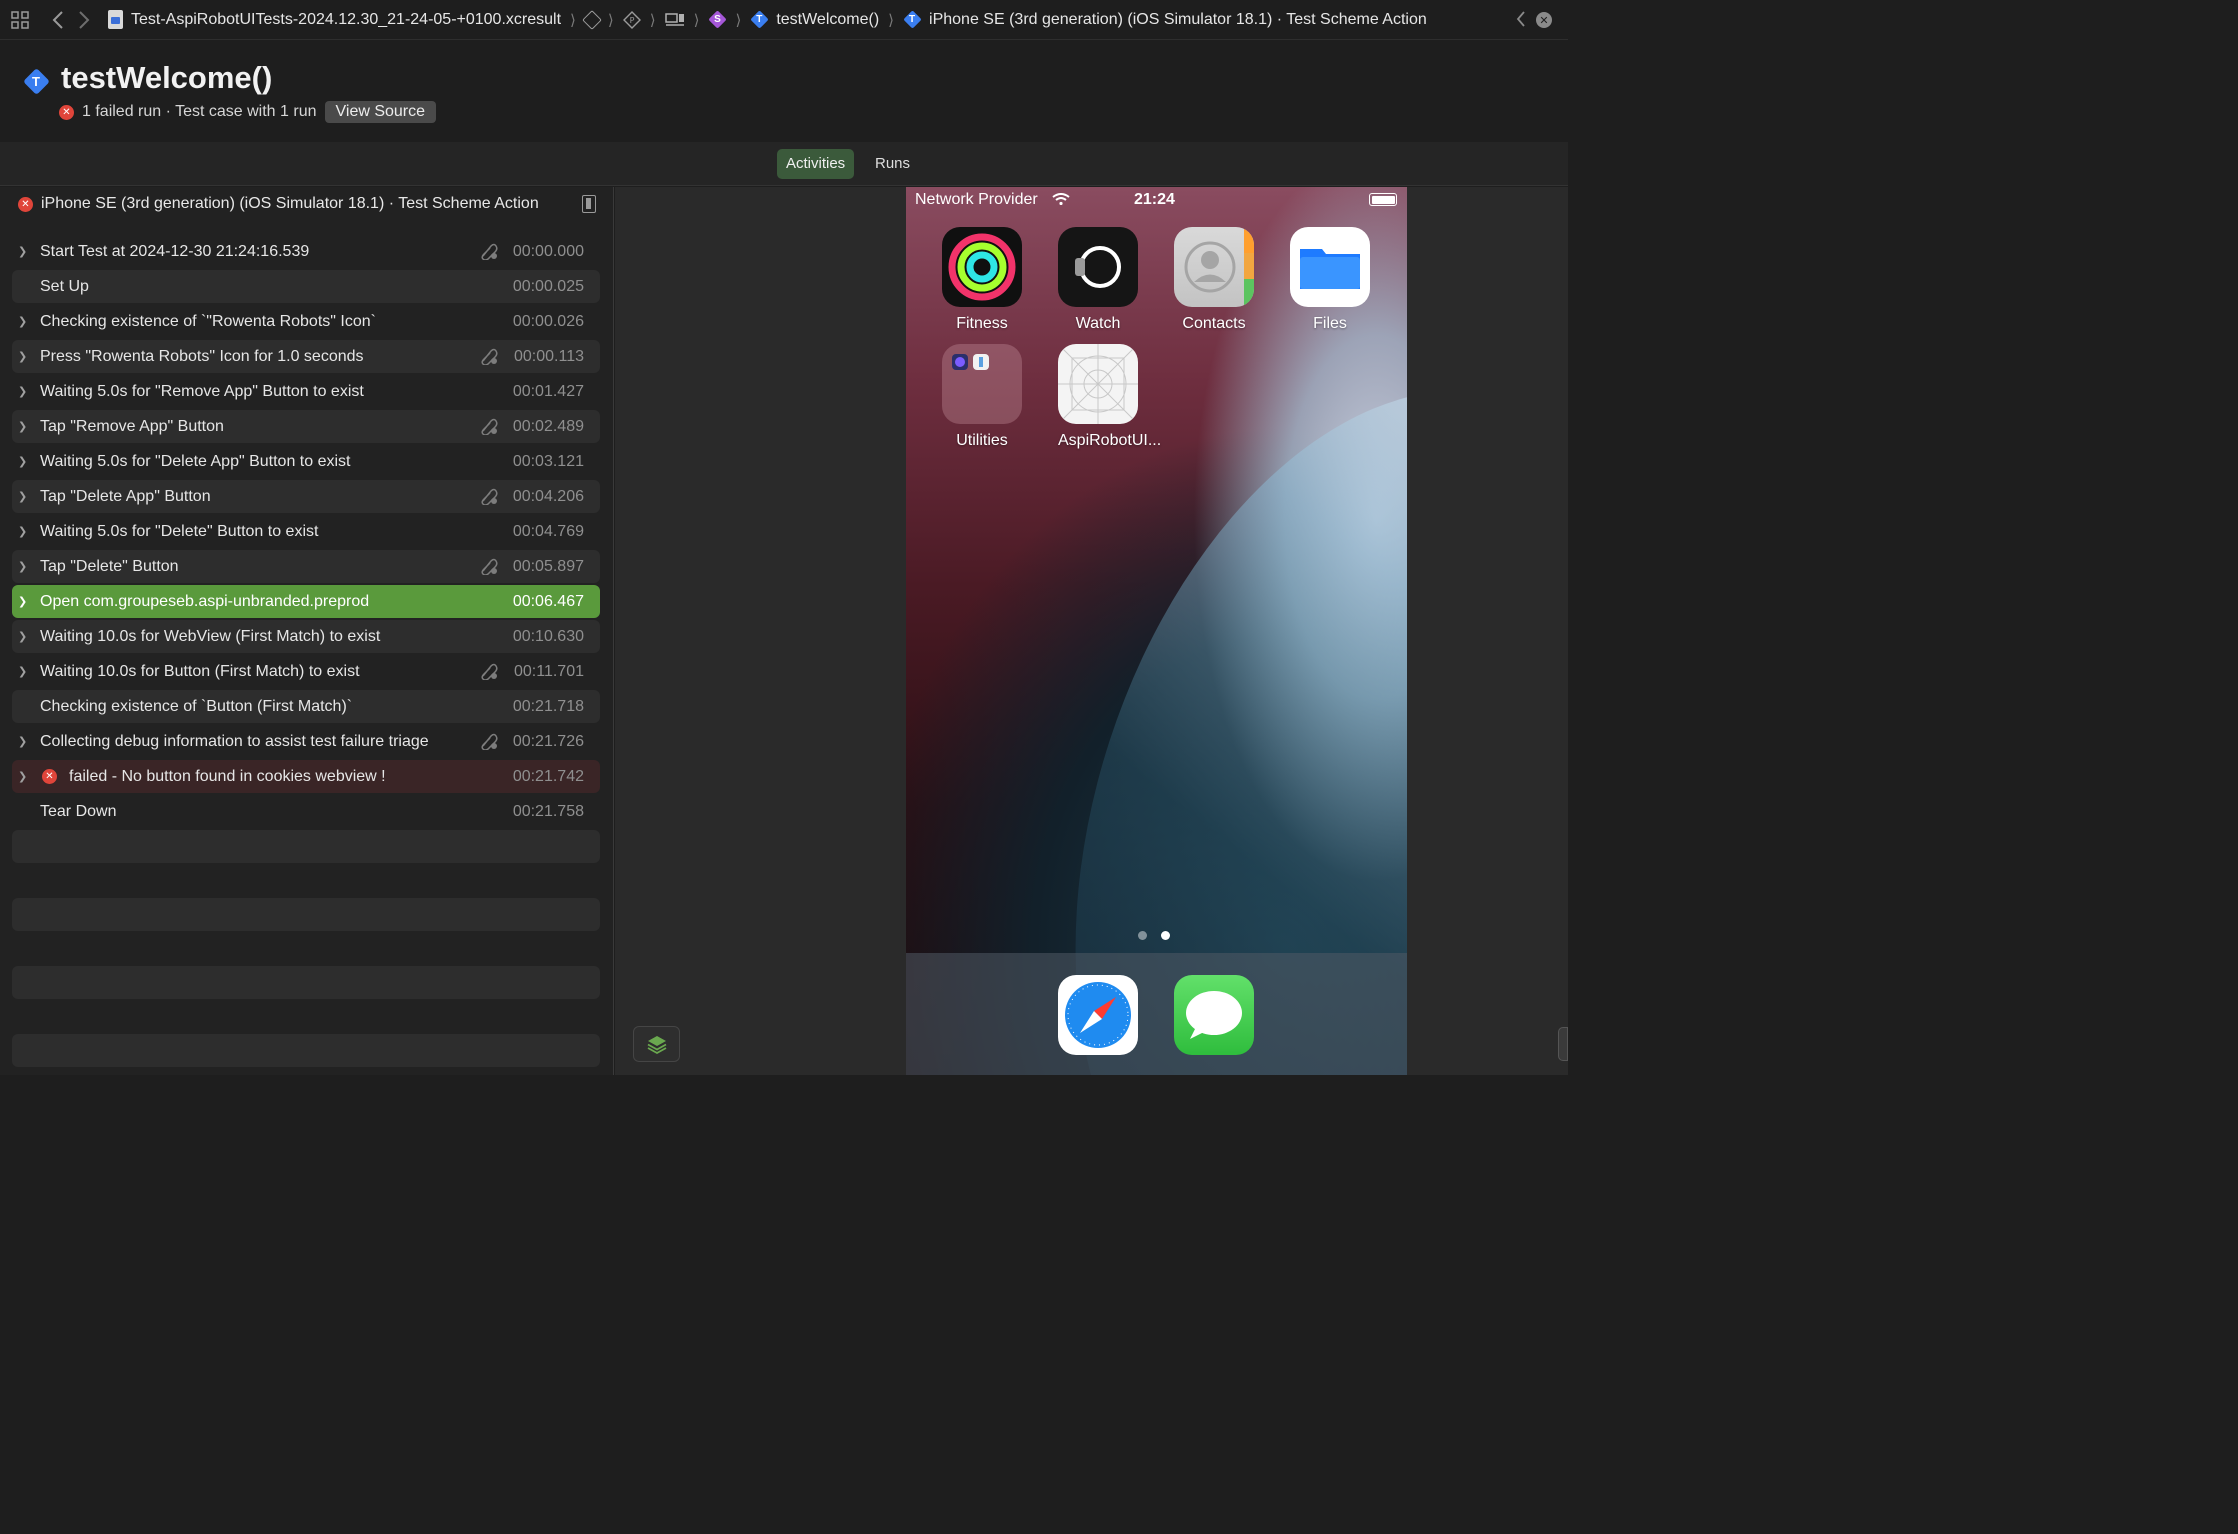 The height and width of the screenshot is (1534, 2238). Describe the element at coordinates (982, 384) in the screenshot. I see `folder-icon` at that location.